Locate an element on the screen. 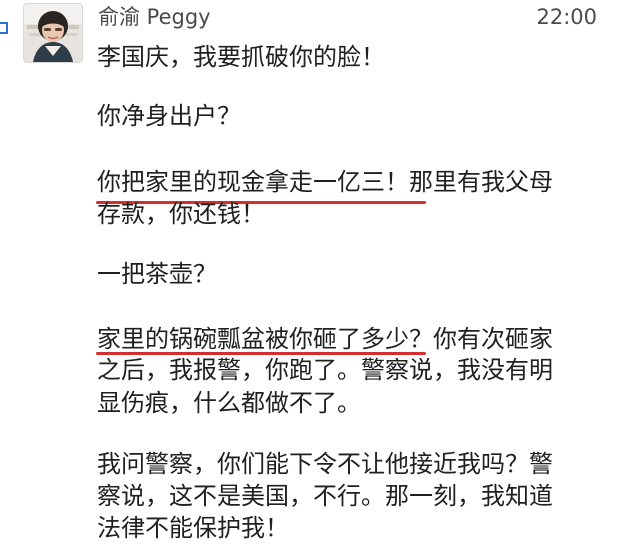  message-line: 显伤痕，什么都做不了。 is located at coordinates (229, 403).